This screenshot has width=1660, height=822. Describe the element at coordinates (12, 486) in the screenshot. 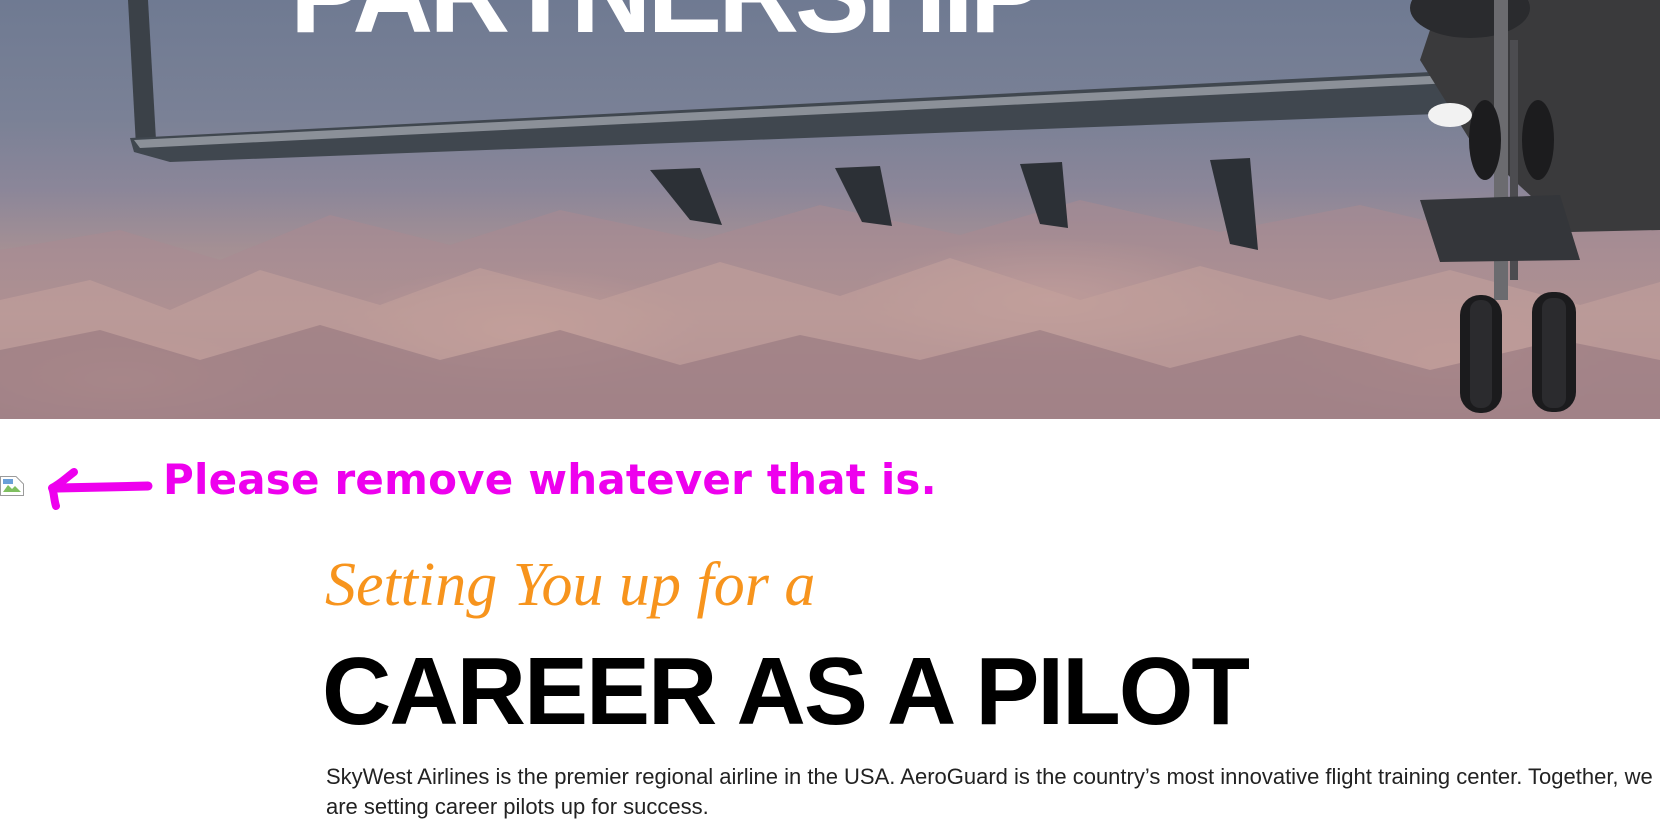

I see `broken-image-icon` at that location.